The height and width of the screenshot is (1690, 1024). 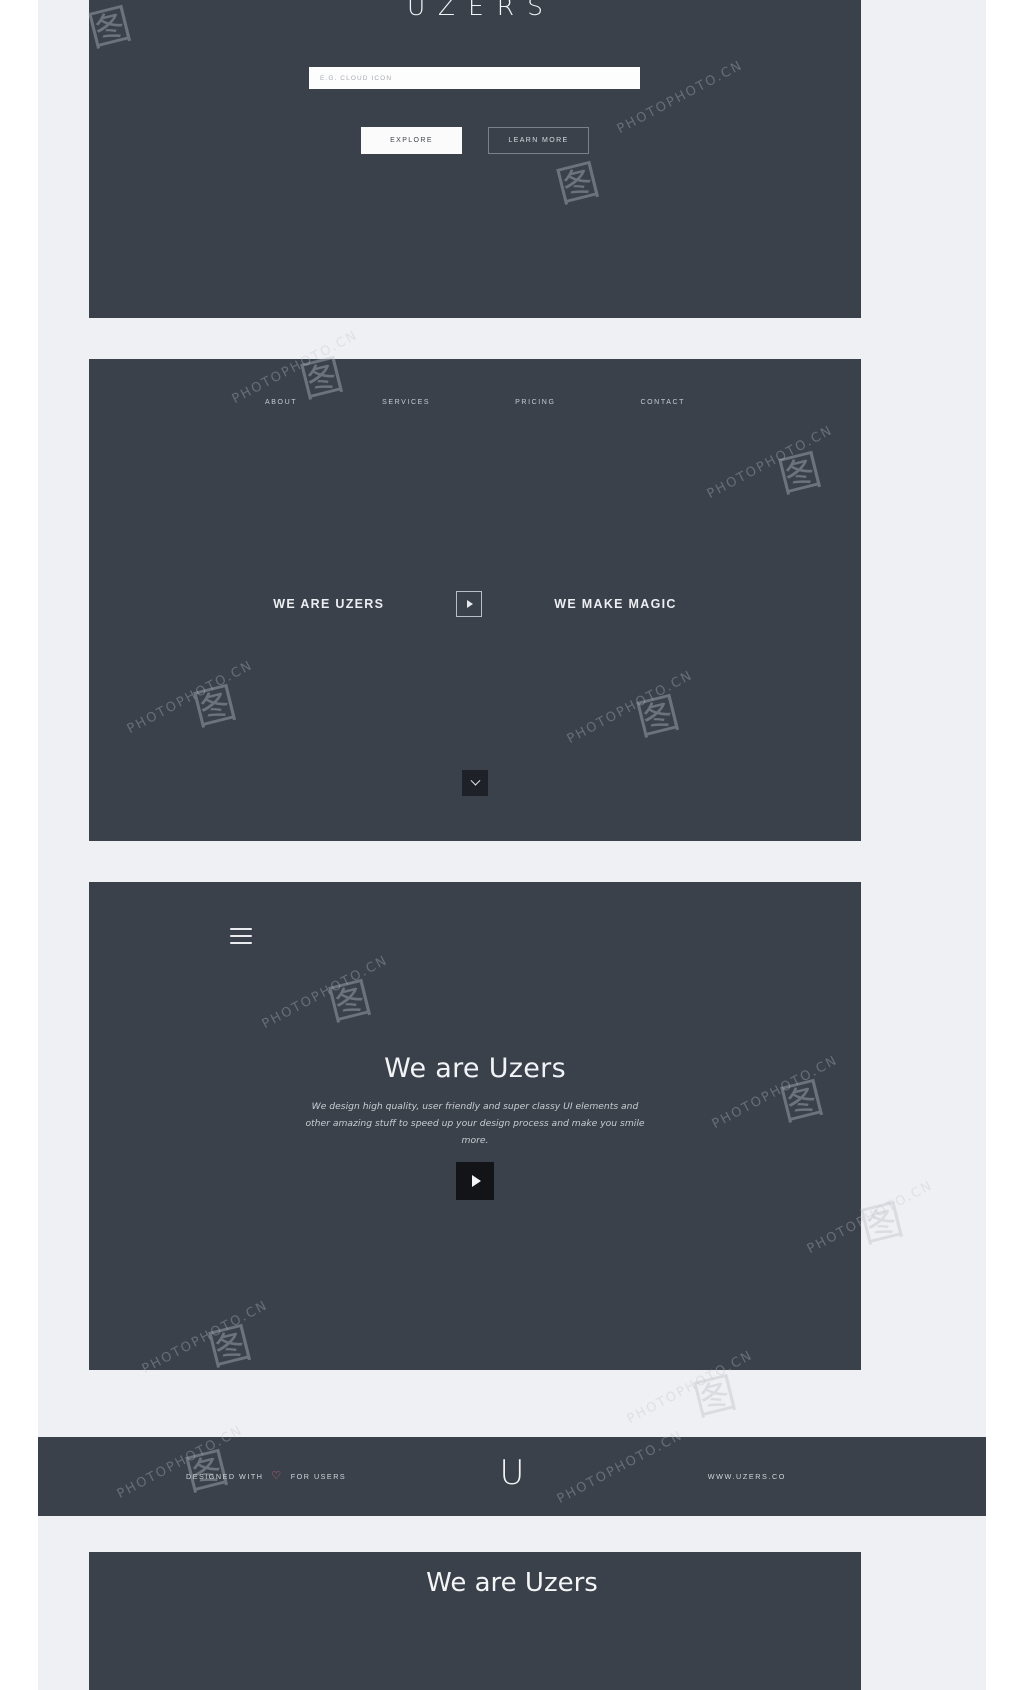 I want to click on chevron-down-icon, so click(x=475, y=783).